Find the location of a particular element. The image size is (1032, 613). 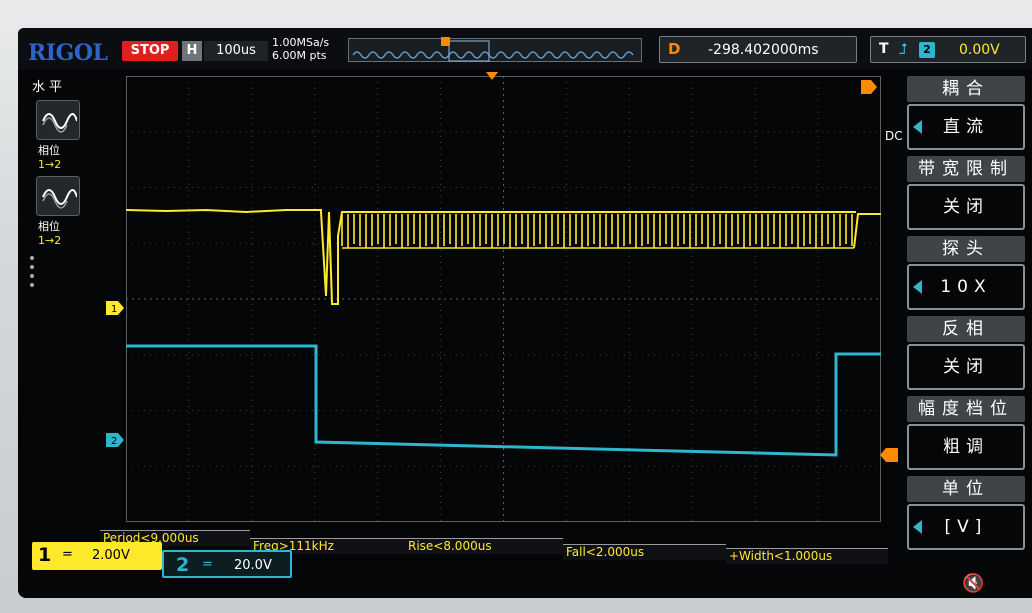

menu-unit-button: [V] is located at coordinates (966, 527).